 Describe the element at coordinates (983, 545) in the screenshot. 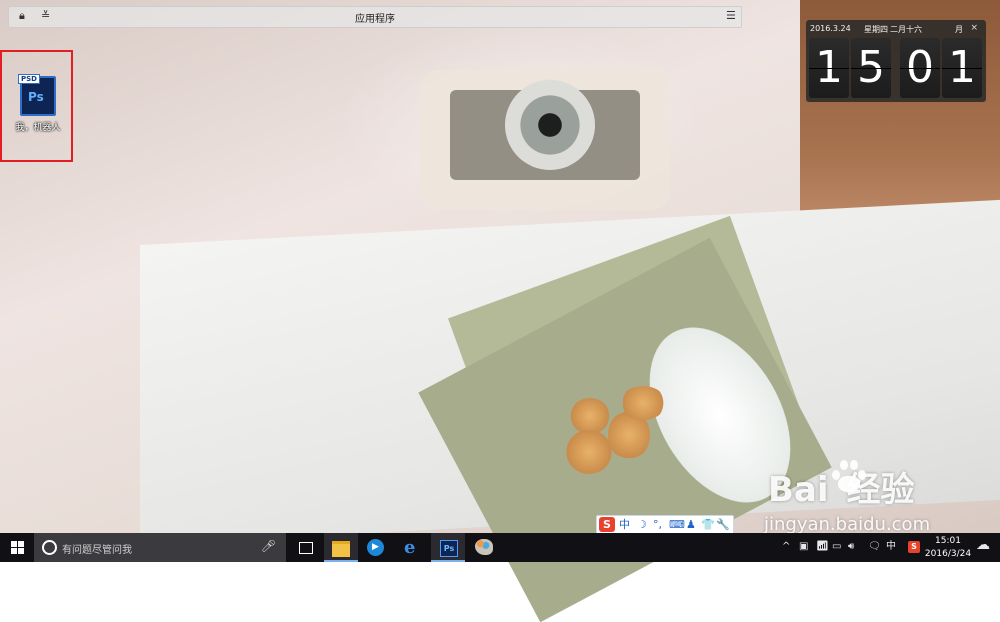

I see `weather-icon: ☁` at that location.